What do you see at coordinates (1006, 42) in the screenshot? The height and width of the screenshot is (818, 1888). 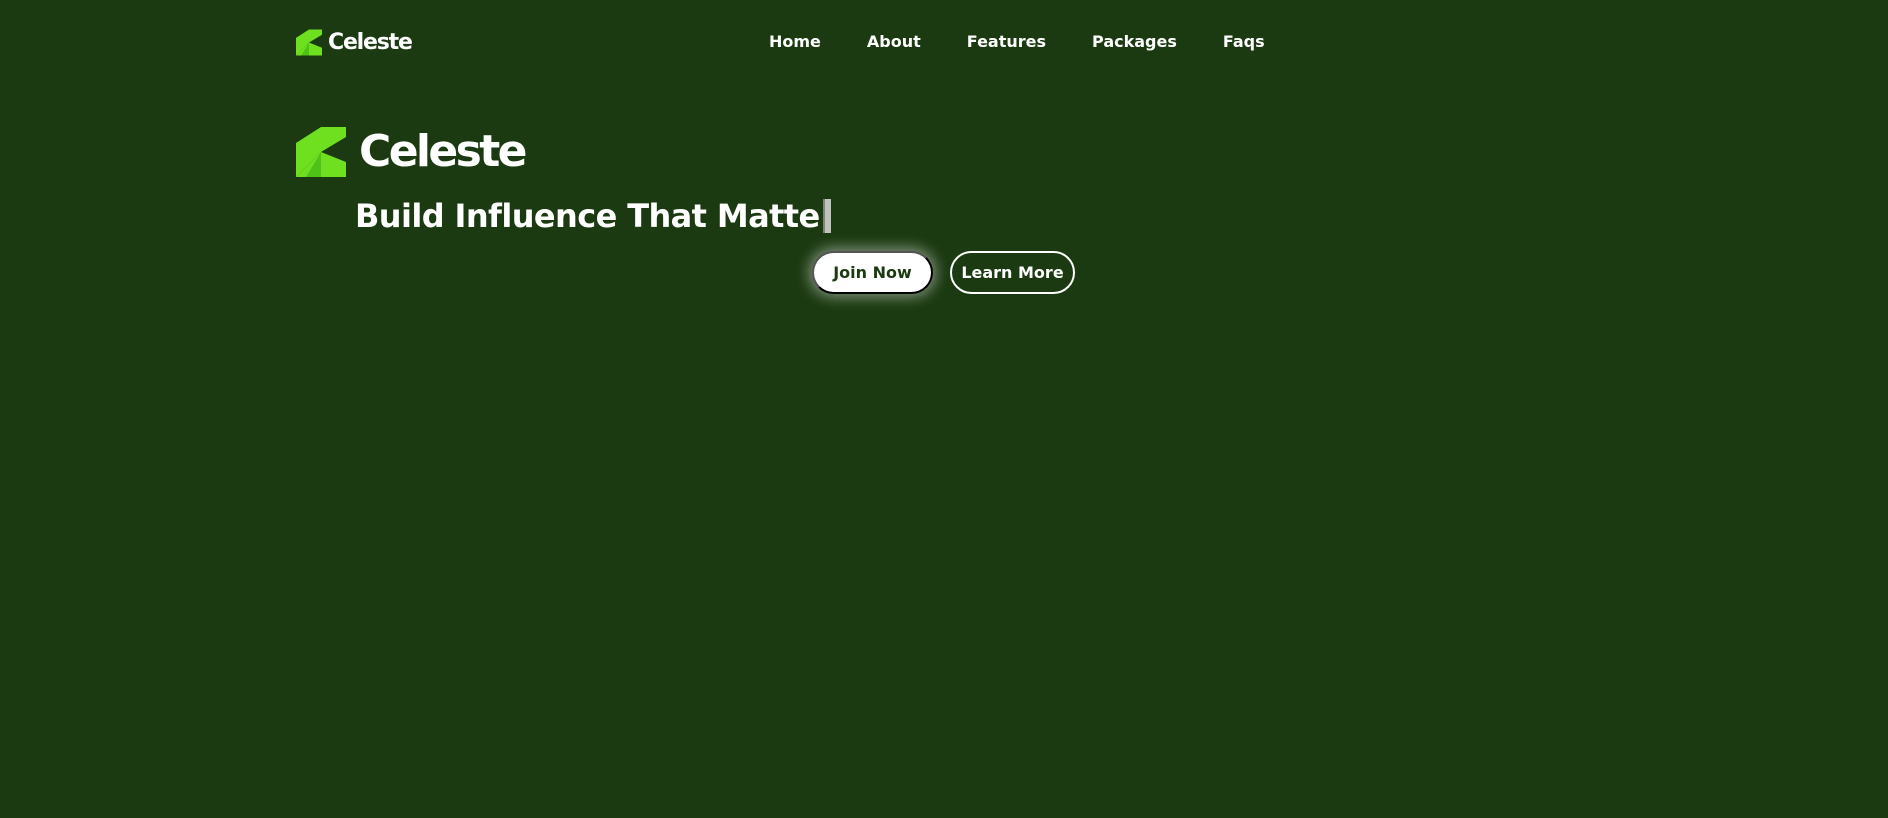 I see `nav-link-features: Features` at bounding box center [1006, 42].